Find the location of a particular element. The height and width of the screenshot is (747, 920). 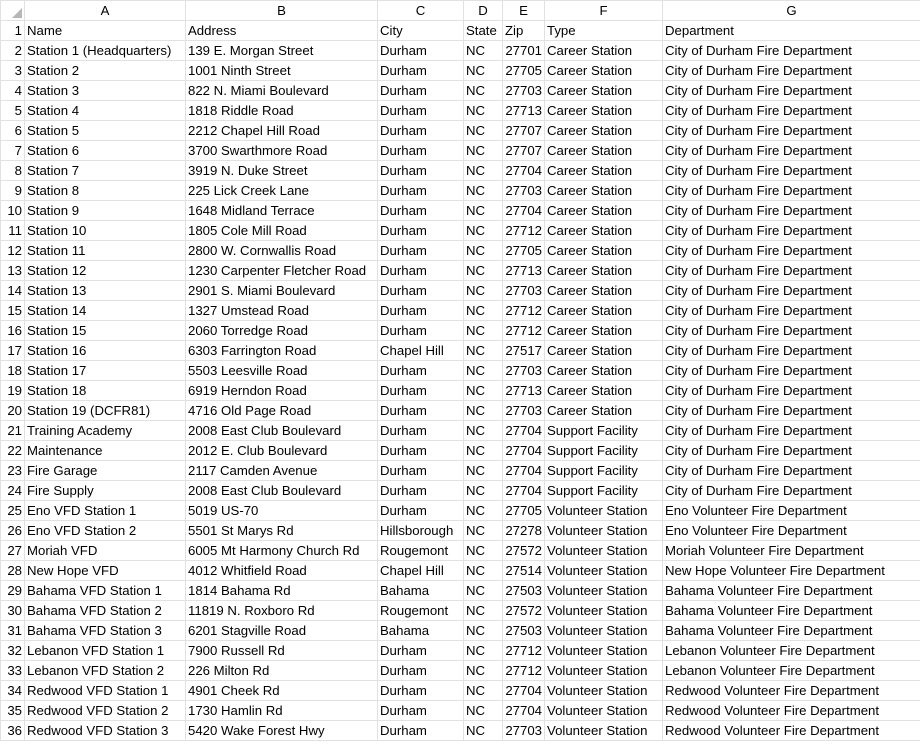

cell-g23: City of Durham Fire Department is located at coordinates (791, 470).